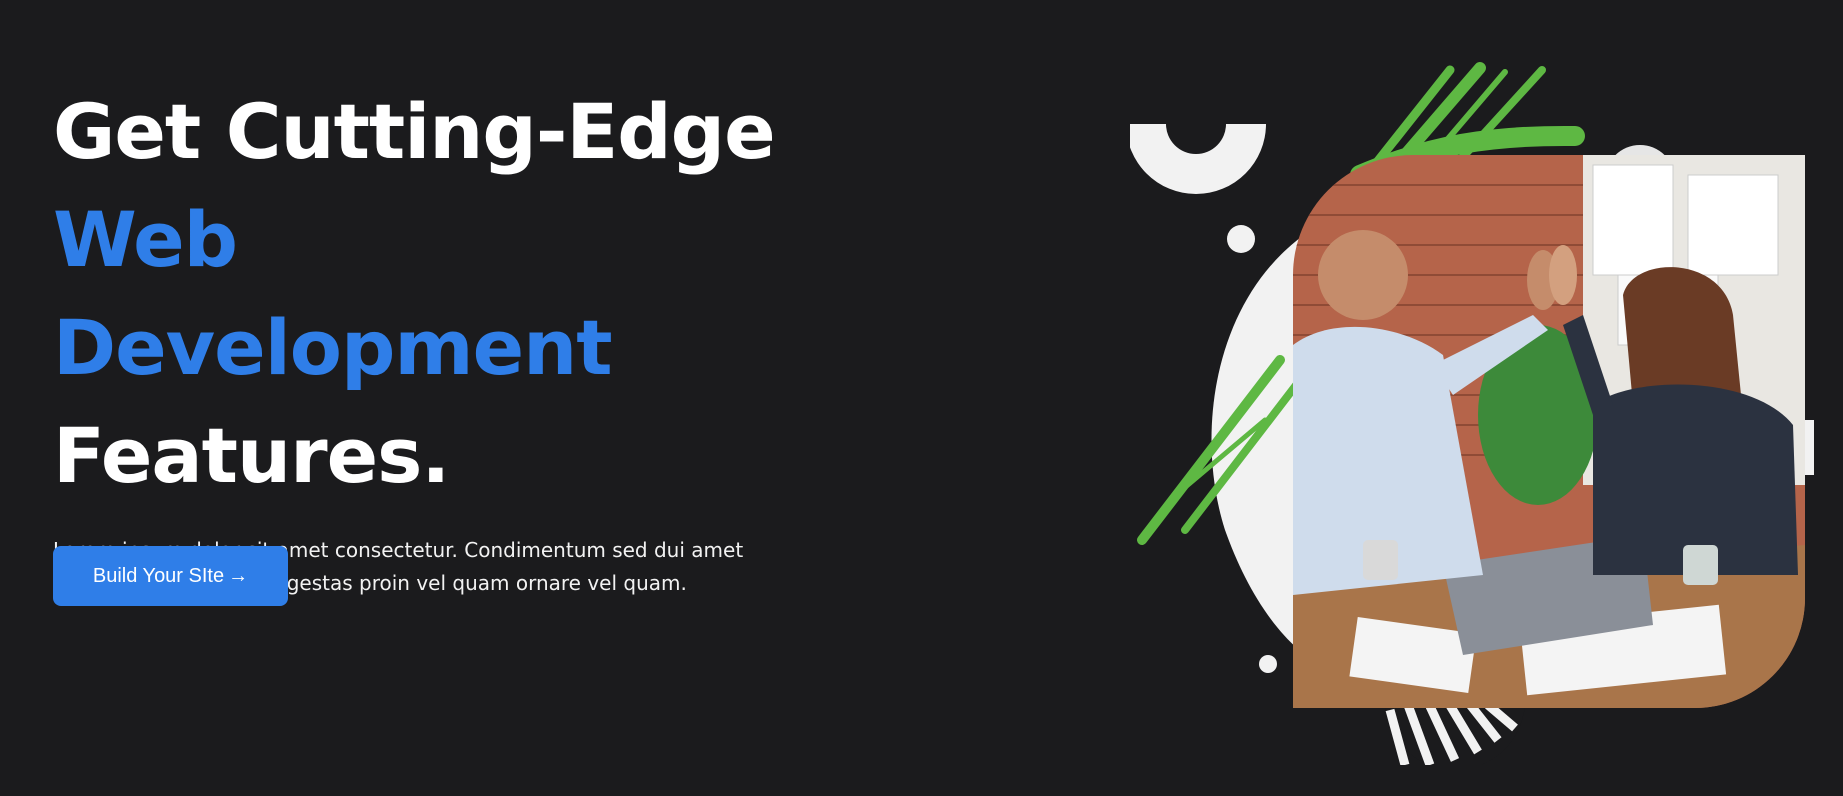  What do you see at coordinates (238, 575) in the screenshot?
I see `arrow-right-icon: →` at bounding box center [238, 575].